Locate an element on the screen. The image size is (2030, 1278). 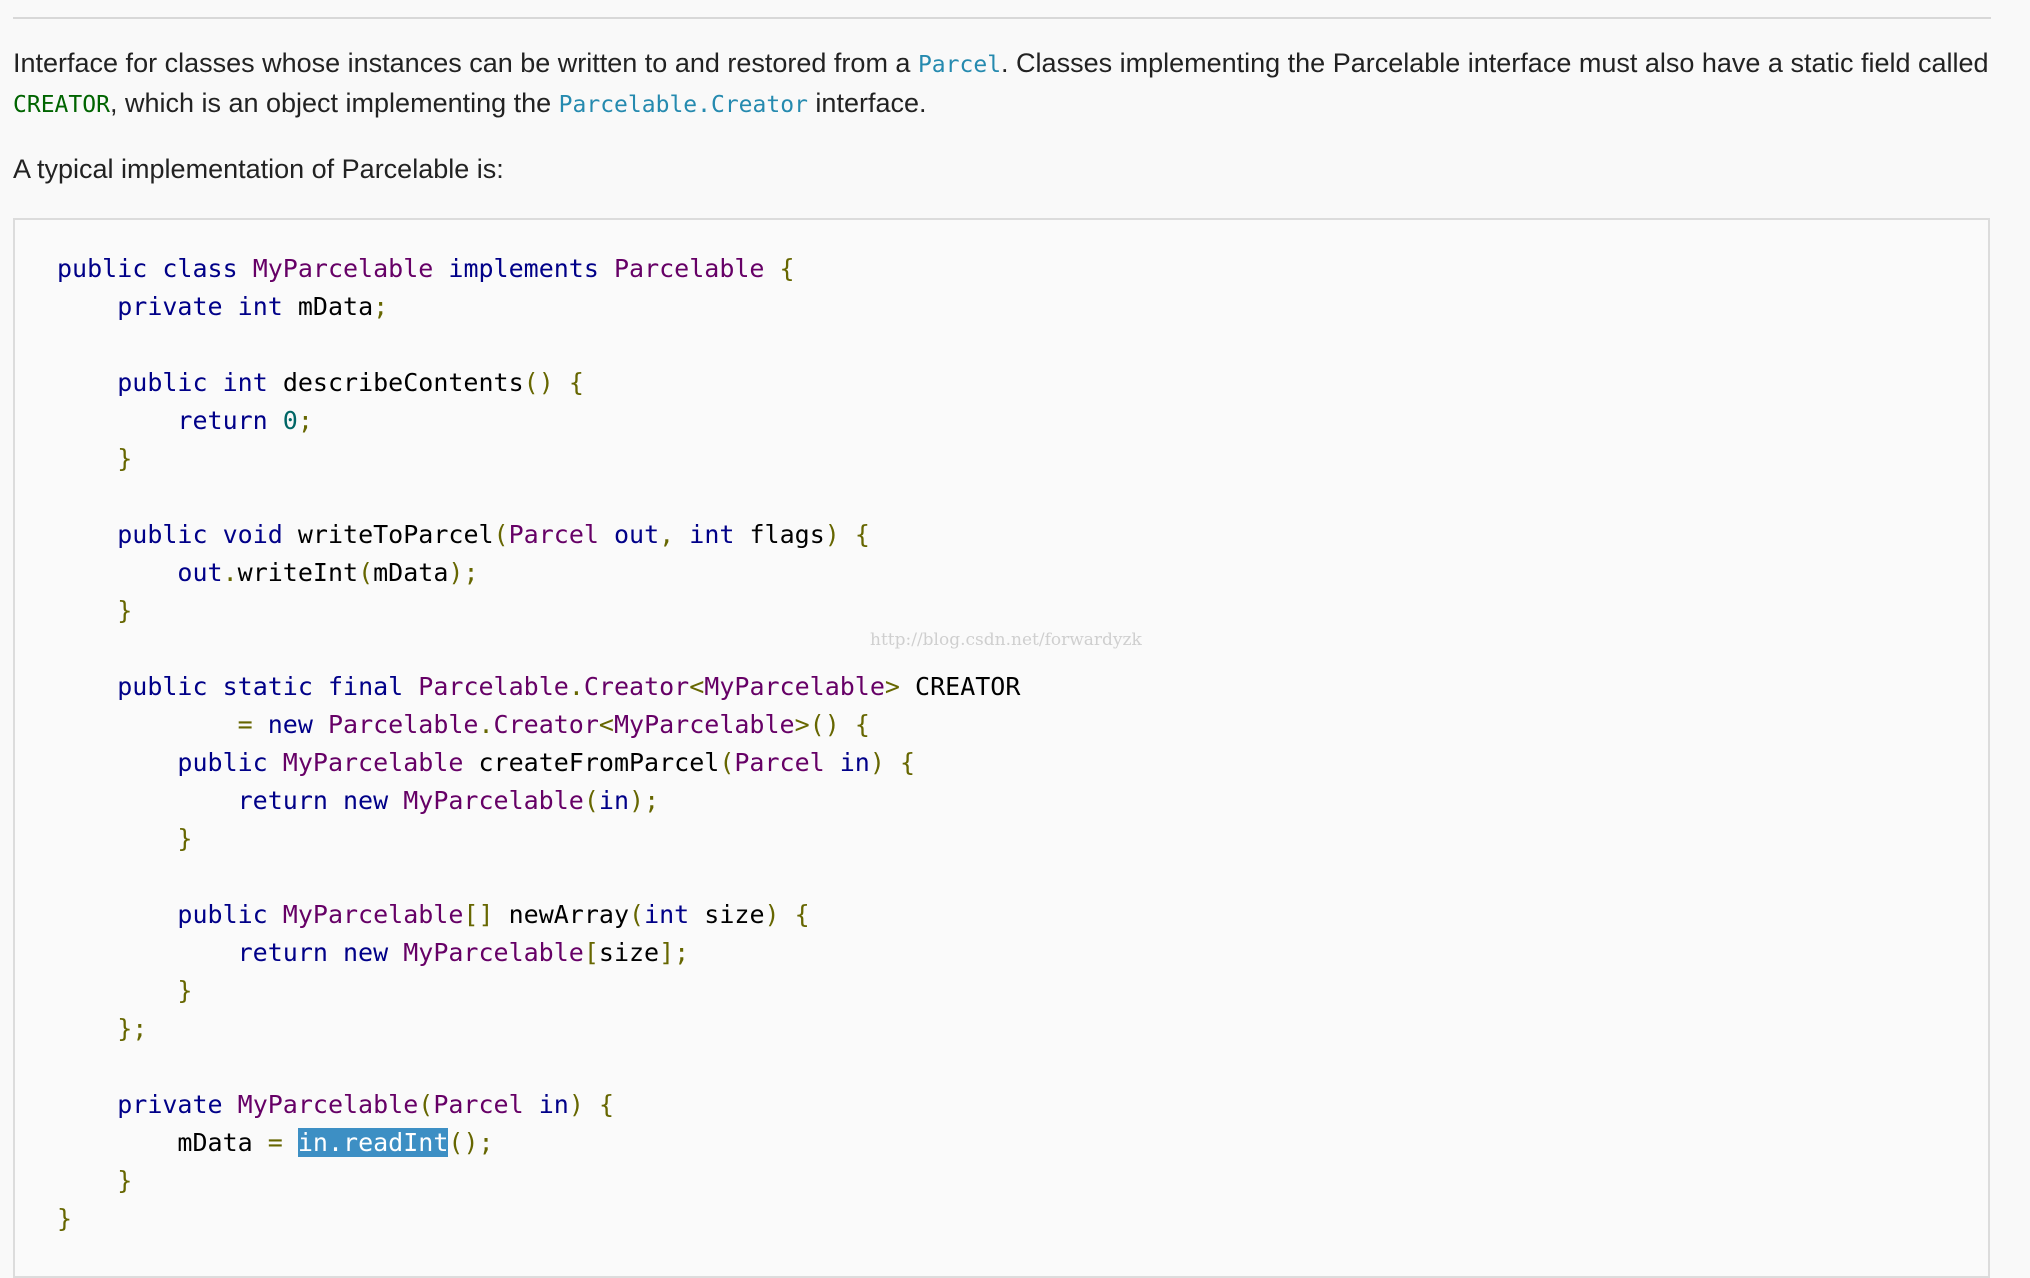
creator-code: CREATOR is located at coordinates (61, 105).